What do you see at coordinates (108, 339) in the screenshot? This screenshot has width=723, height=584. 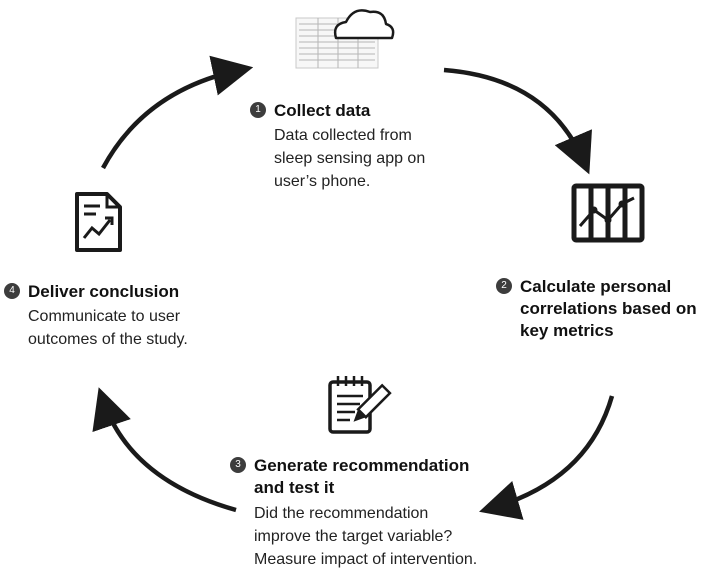 I see `step-description-line: outcomes of the study.` at bounding box center [108, 339].